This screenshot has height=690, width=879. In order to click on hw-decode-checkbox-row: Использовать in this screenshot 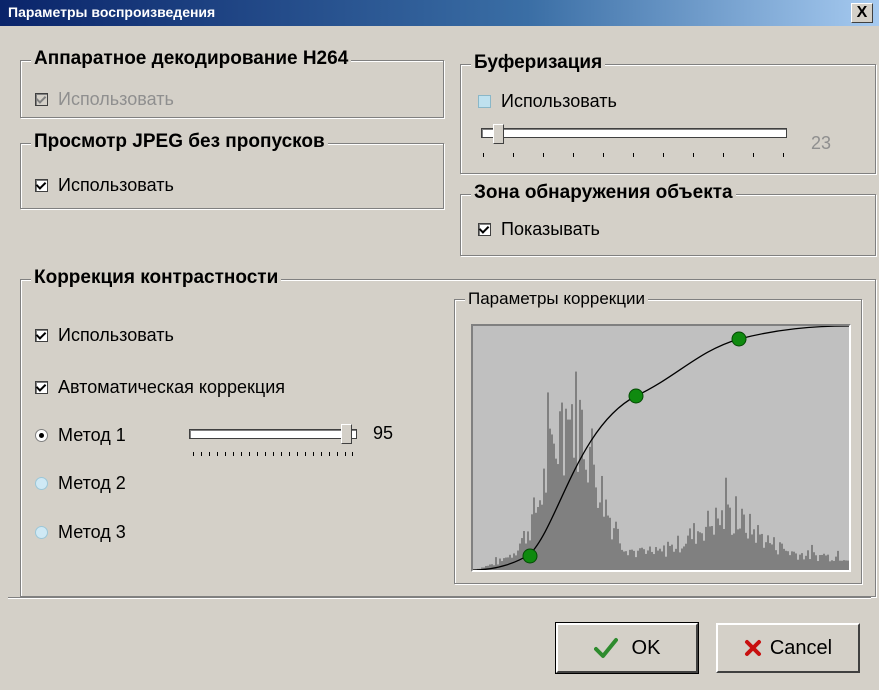, I will do `click(104, 99)`.